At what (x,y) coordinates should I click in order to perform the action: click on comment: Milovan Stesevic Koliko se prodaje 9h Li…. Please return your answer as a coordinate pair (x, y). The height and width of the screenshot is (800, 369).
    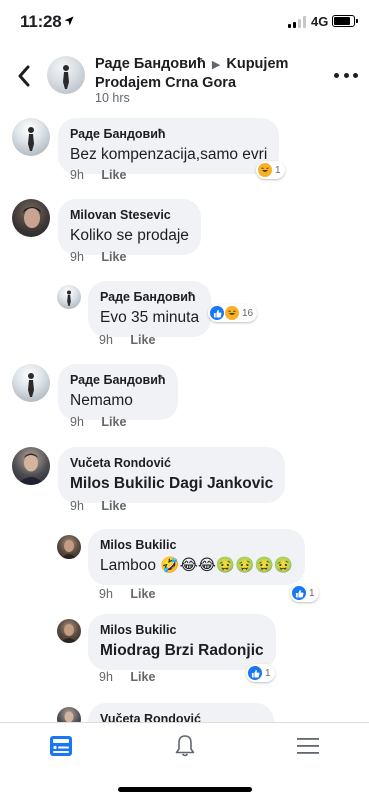
    Looking at the image, I should click on (184, 232).